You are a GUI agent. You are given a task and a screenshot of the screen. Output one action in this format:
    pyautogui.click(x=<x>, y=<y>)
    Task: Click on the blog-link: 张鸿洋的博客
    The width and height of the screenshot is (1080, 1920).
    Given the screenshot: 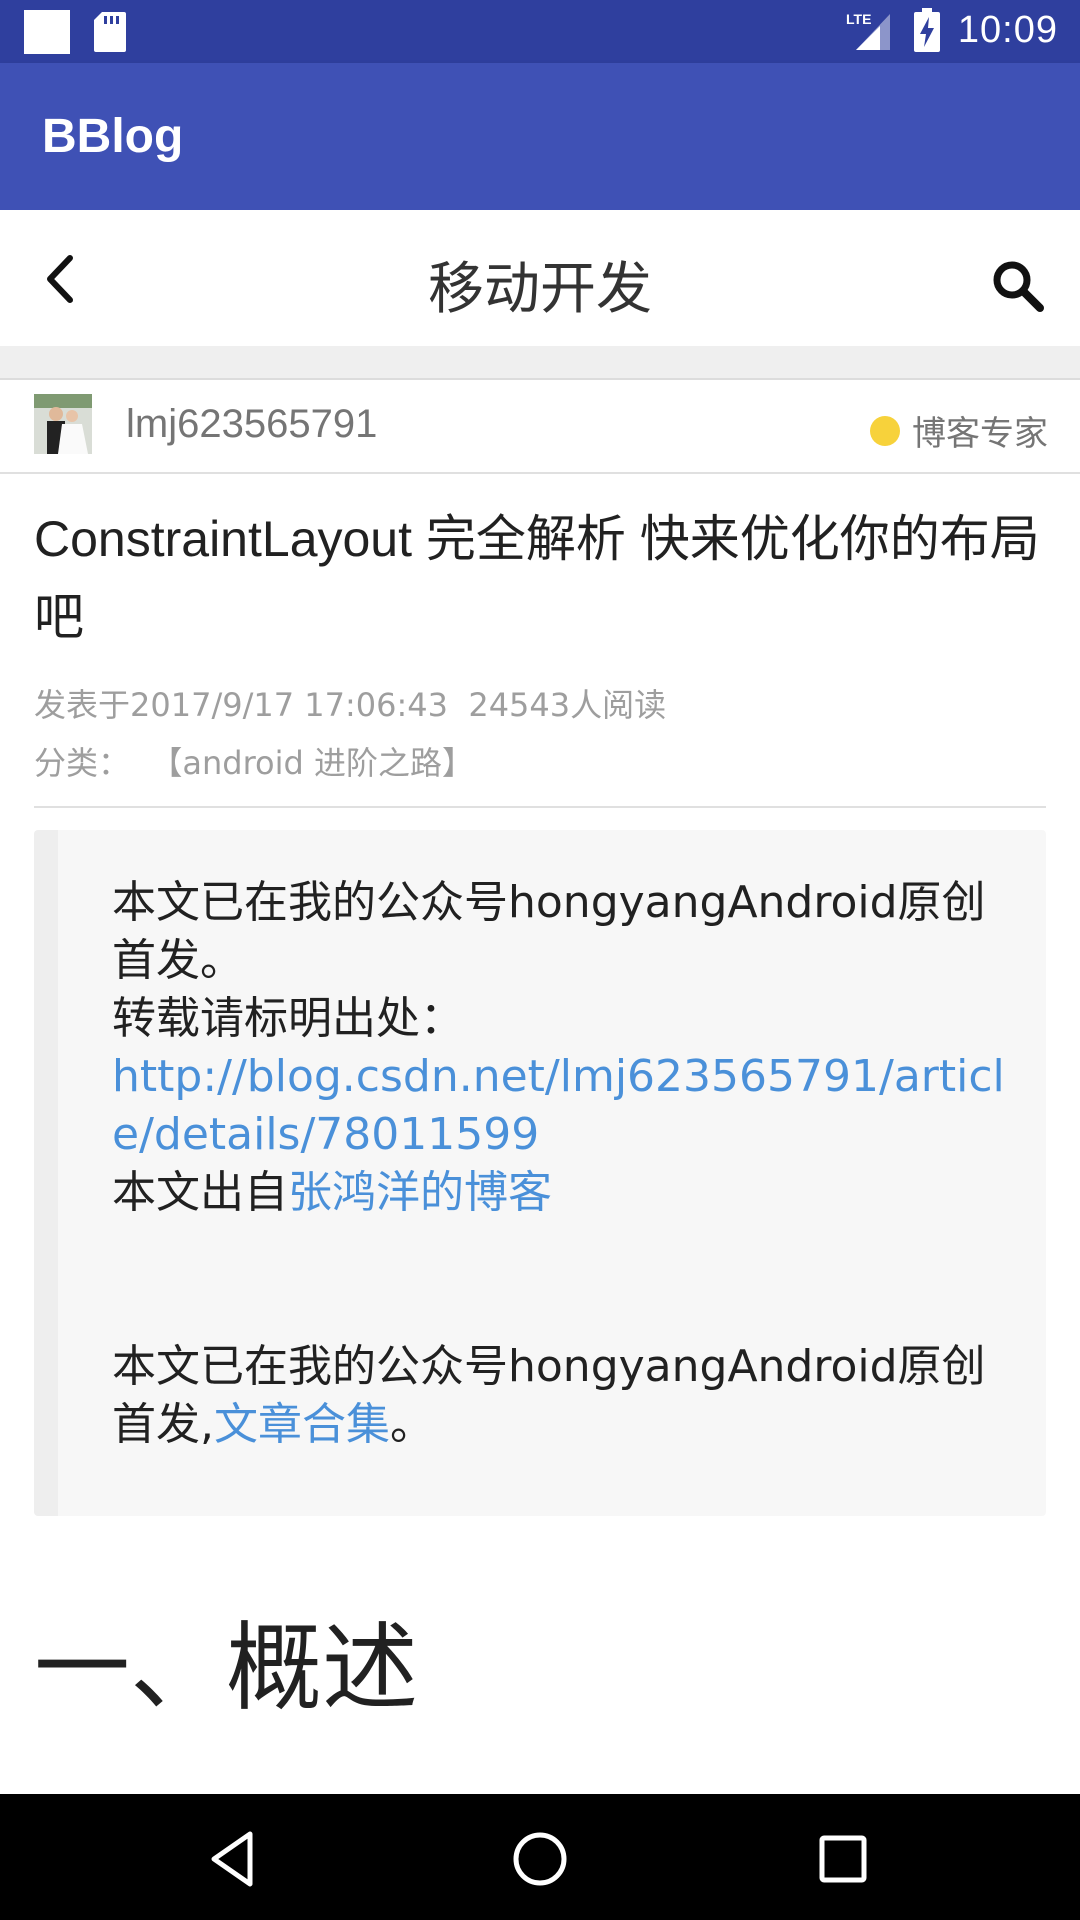 What is the action you would take?
    pyautogui.click(x=420, y=1192)
    